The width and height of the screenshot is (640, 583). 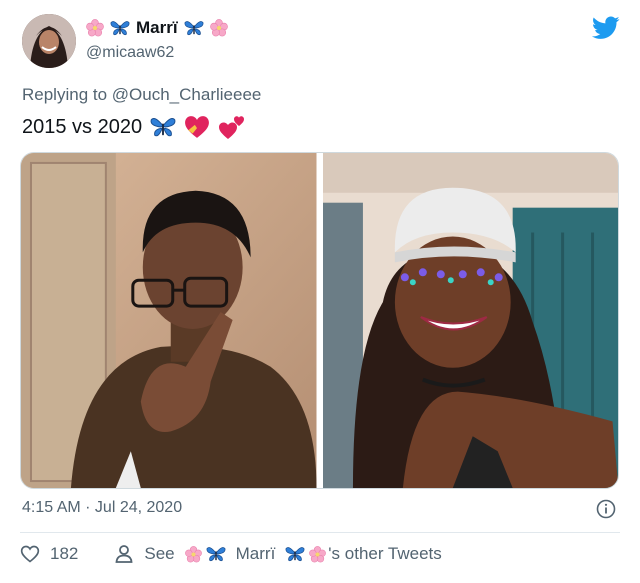 I want to click on heart-with-ribbon-icon, so click(x=197, y=127).